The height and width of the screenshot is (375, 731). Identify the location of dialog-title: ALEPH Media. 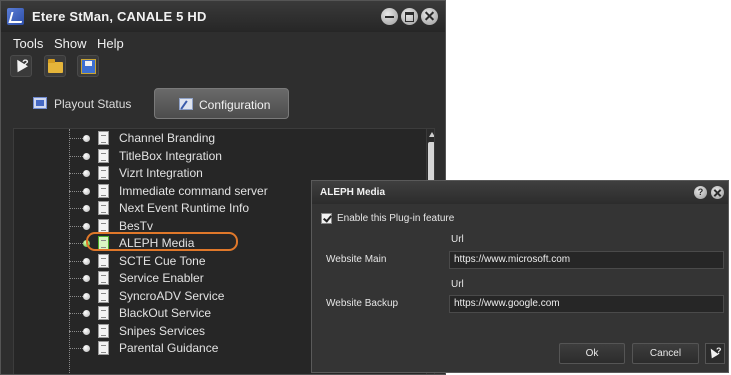
(353, 192).